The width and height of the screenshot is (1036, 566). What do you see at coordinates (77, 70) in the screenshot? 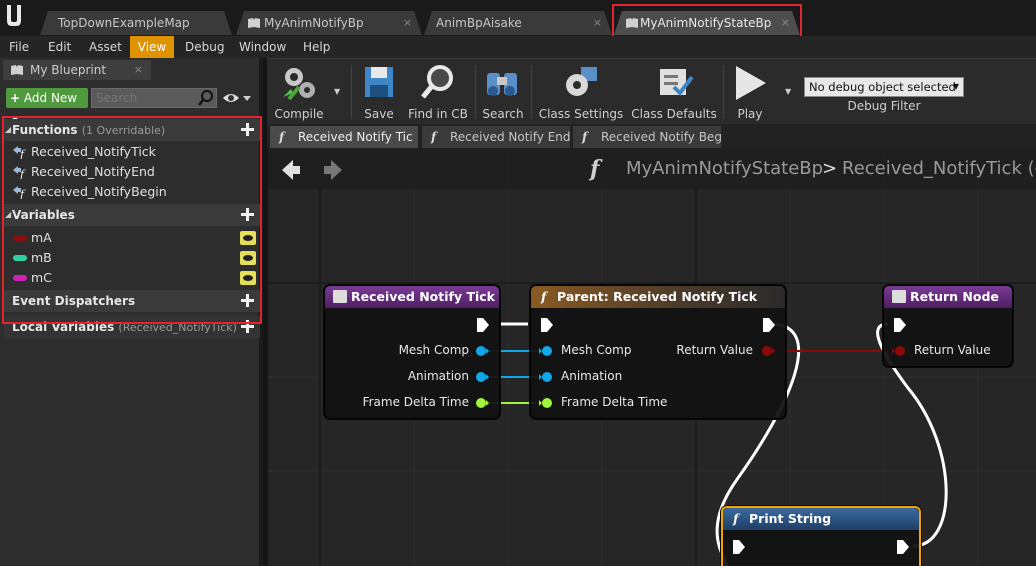
I see `my-blueprint-tab: My Blueprint ×` at bounding box center [77, 70].